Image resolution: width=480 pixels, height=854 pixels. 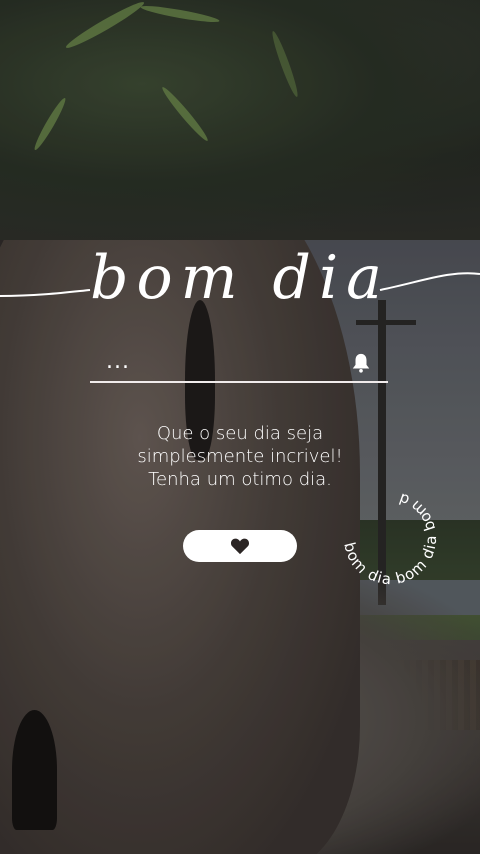 I want to click on heart-icon, so click(x=240, y=546).